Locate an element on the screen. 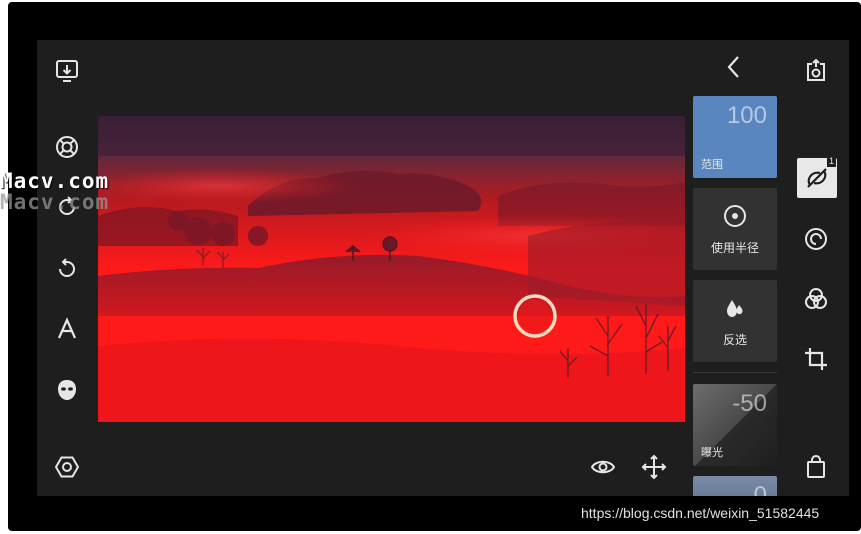 The image size is (861, 534). export-screen-icon is located at coordinates (67, 71).